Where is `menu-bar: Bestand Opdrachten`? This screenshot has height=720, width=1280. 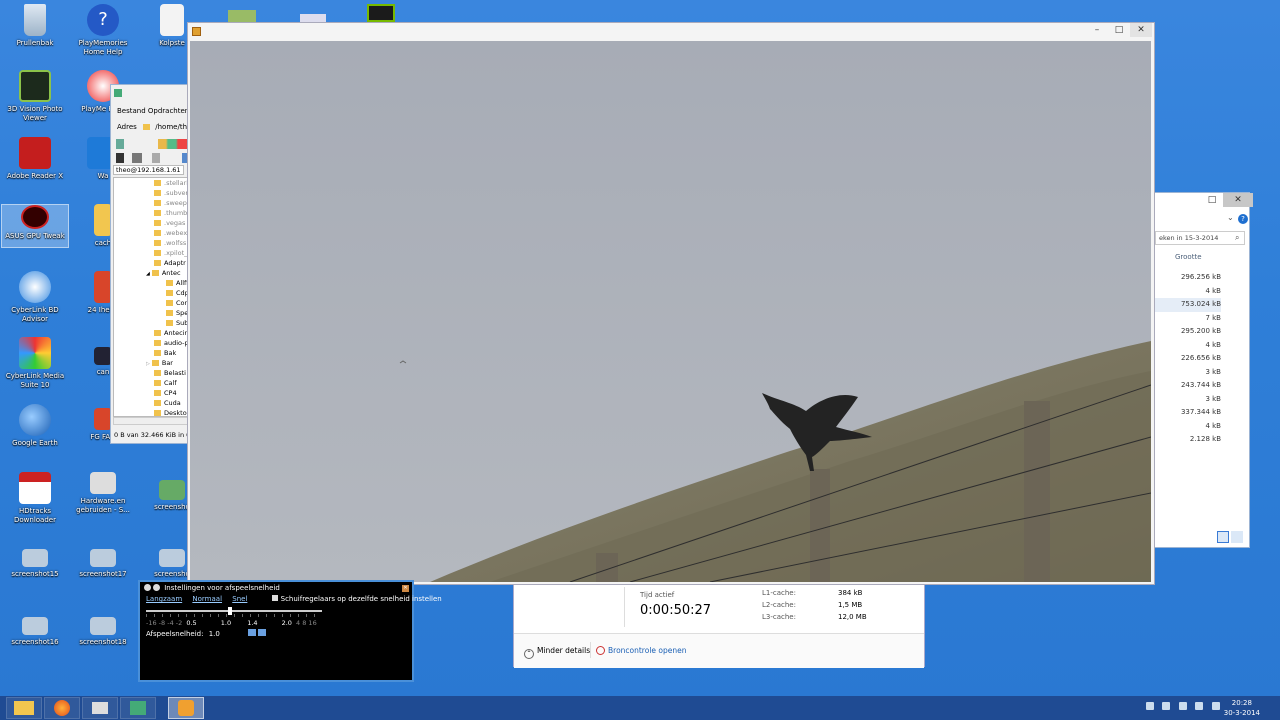 menu-bar: Bestand Opdrachten is located at coordinates (153, 111).